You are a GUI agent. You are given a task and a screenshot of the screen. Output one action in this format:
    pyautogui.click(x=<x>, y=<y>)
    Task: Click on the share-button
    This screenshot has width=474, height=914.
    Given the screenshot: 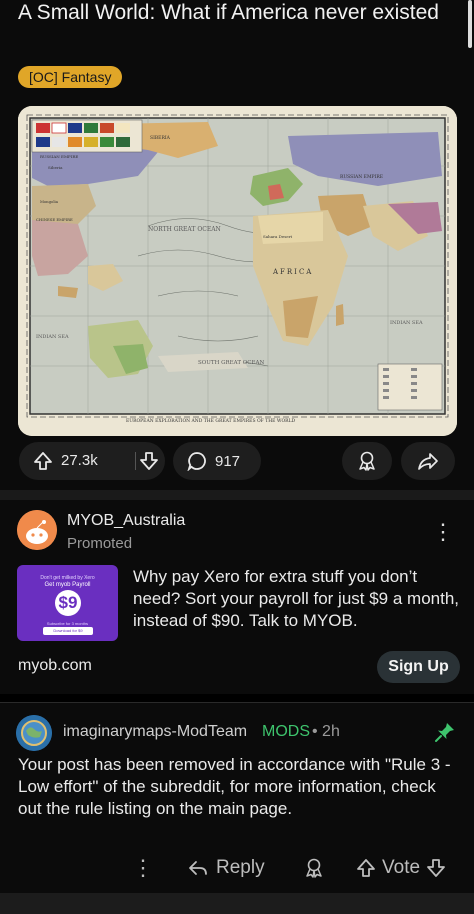 What is the action you would take?
    pyautogui.click(x=428, y=461)
    